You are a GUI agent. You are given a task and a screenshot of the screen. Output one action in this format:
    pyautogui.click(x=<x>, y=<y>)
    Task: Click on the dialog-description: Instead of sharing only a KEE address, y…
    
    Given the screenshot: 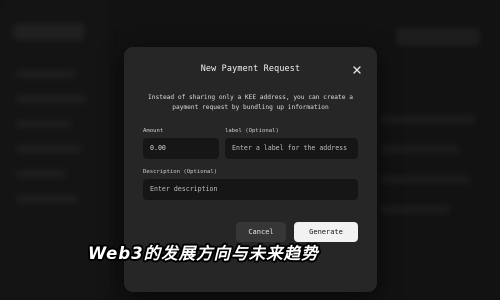 What is the action you would take?
    pyautogui.click(x=250, y=102)
    